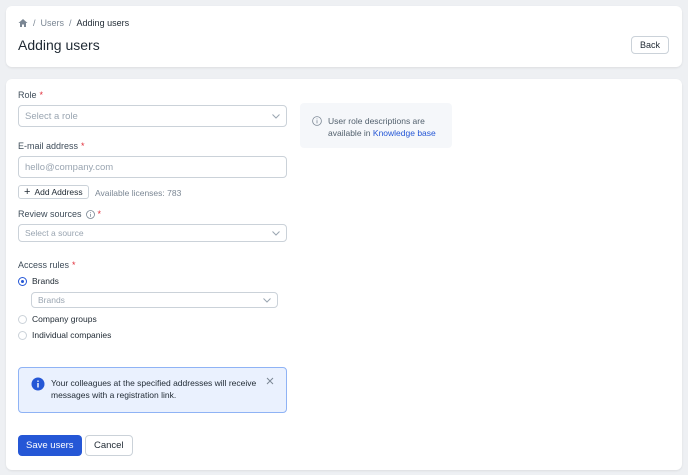 Image resolution: width=688 pixels, height=475 pixels. Describe the element at coordinates (152, 116) in the screenshot. I see `role-select: Select a role` at that location.